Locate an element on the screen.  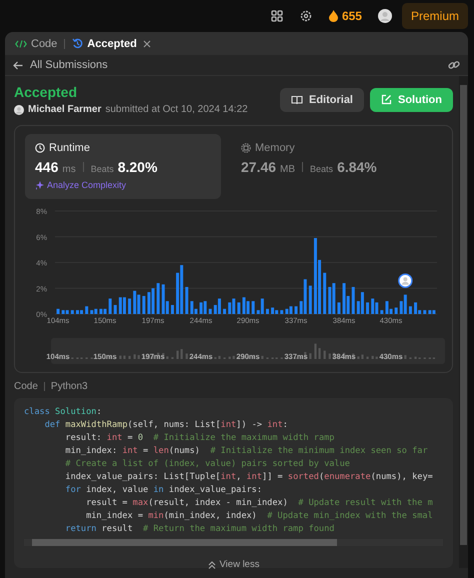
flame-icon is located at coordinates (333, 16).